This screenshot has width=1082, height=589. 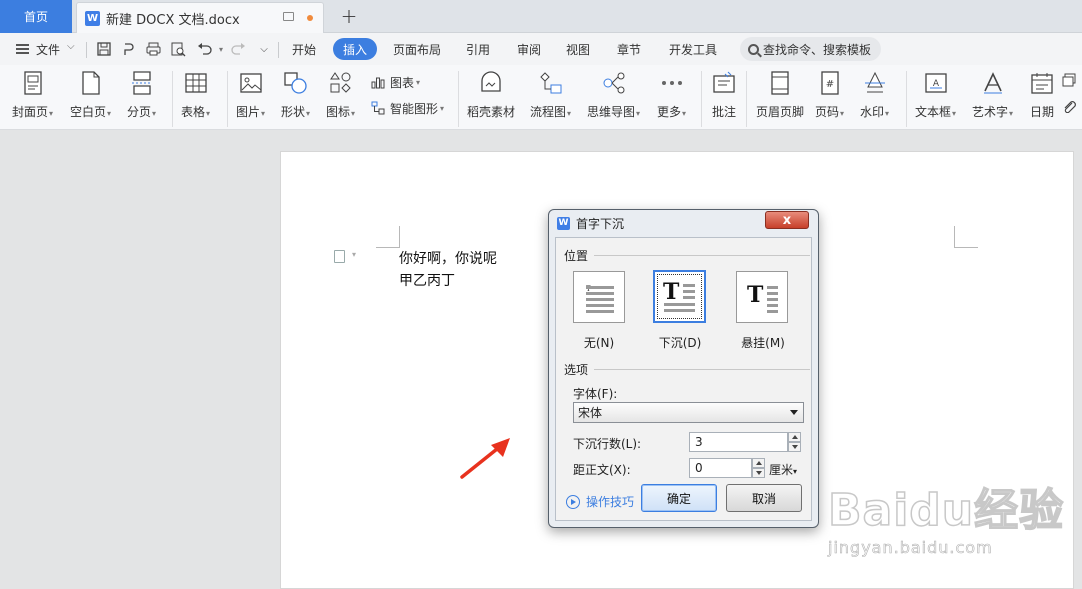 What do you see at coordinates (590, 413) in the screenshot?
I see `font-select-value: 宋体` at bounding box center [590, 413].